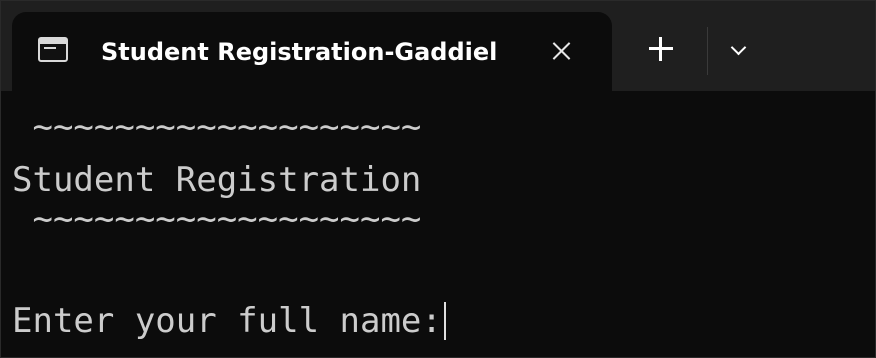 This screenshot has width=876, height=358. I want to click on chevron-down-icon, so click(739, 50).